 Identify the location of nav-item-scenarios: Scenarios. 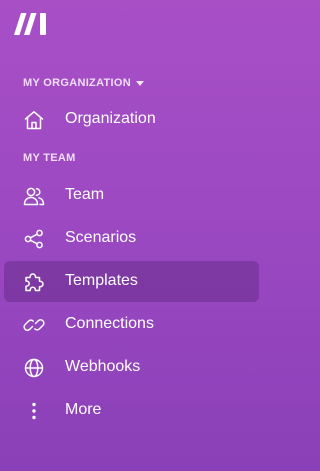
(131, 238).